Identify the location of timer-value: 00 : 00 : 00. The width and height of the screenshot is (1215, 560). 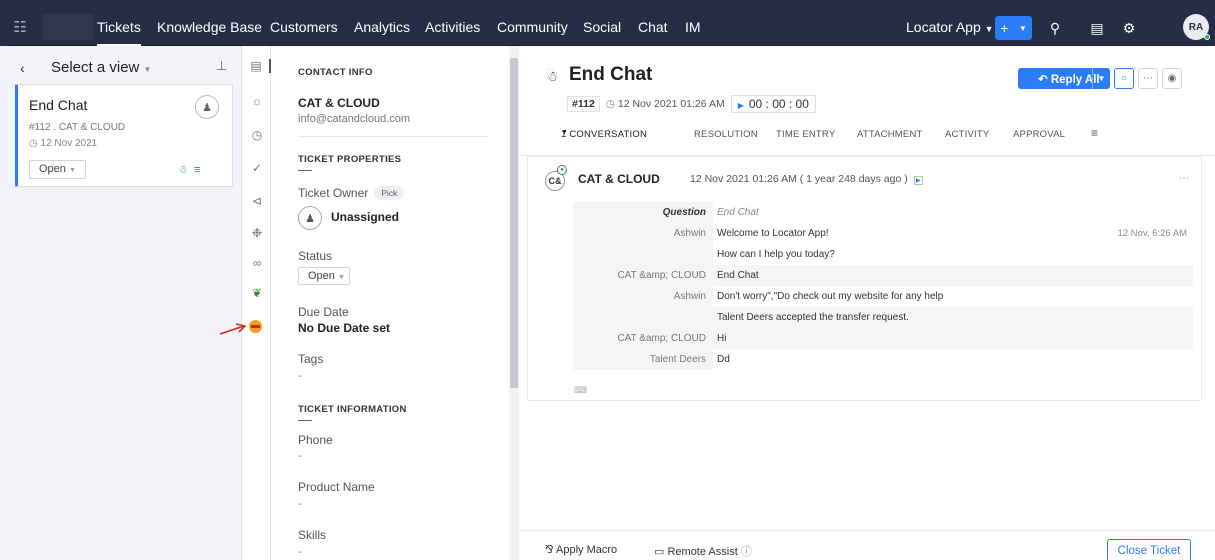
(778, 104).